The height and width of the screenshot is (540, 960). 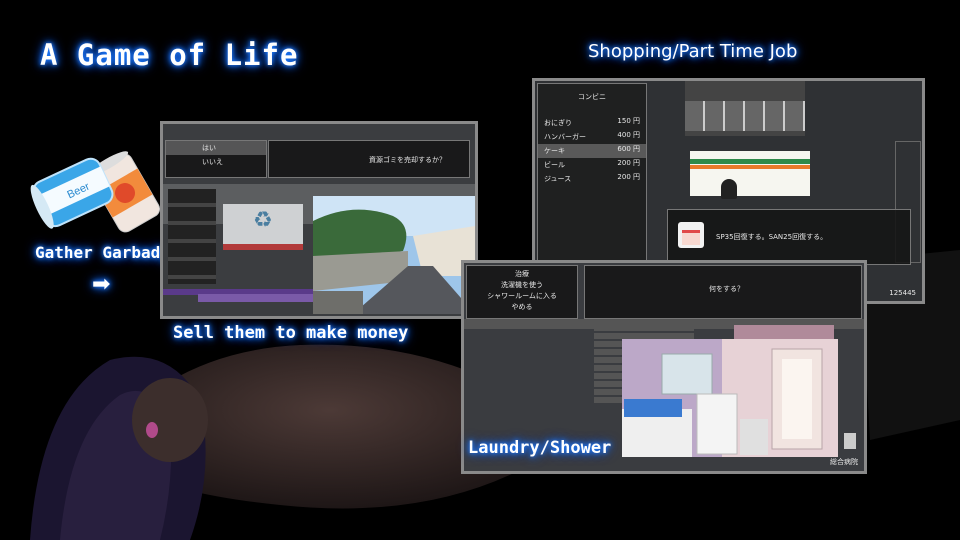 What do you see at coordinates (628, 121) in the screenshot?
I see `shop-item-price: 150 円` at bounding box center [628, 121].